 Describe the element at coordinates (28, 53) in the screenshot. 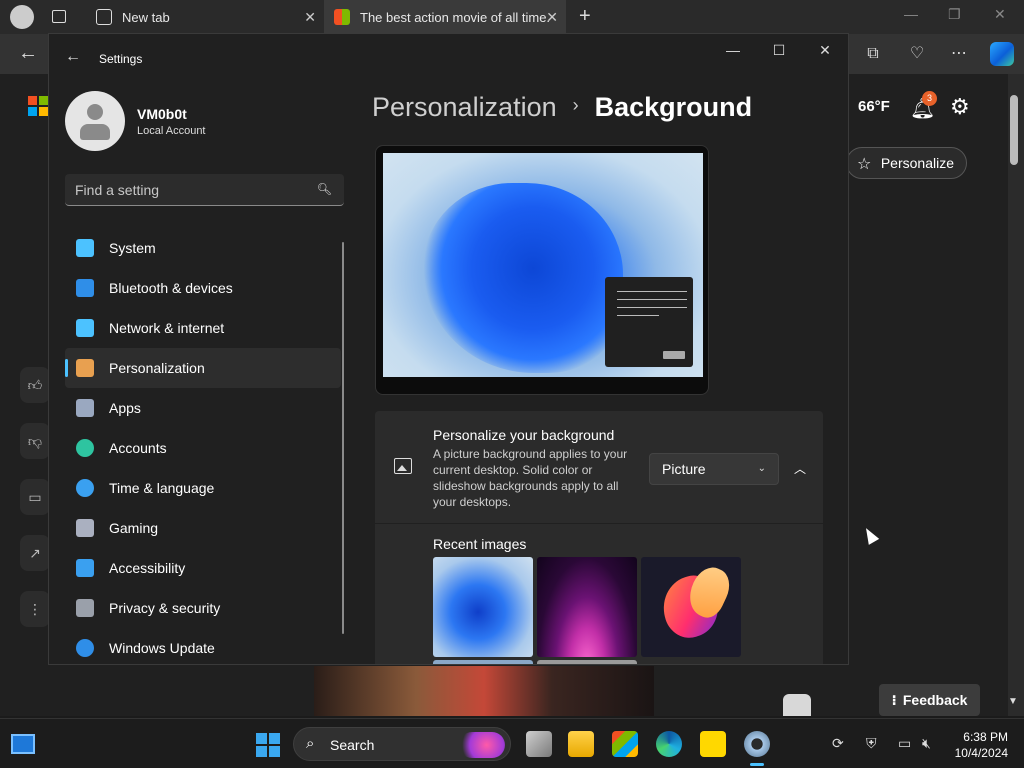

I see `browser-back-icon: ←` at that location.